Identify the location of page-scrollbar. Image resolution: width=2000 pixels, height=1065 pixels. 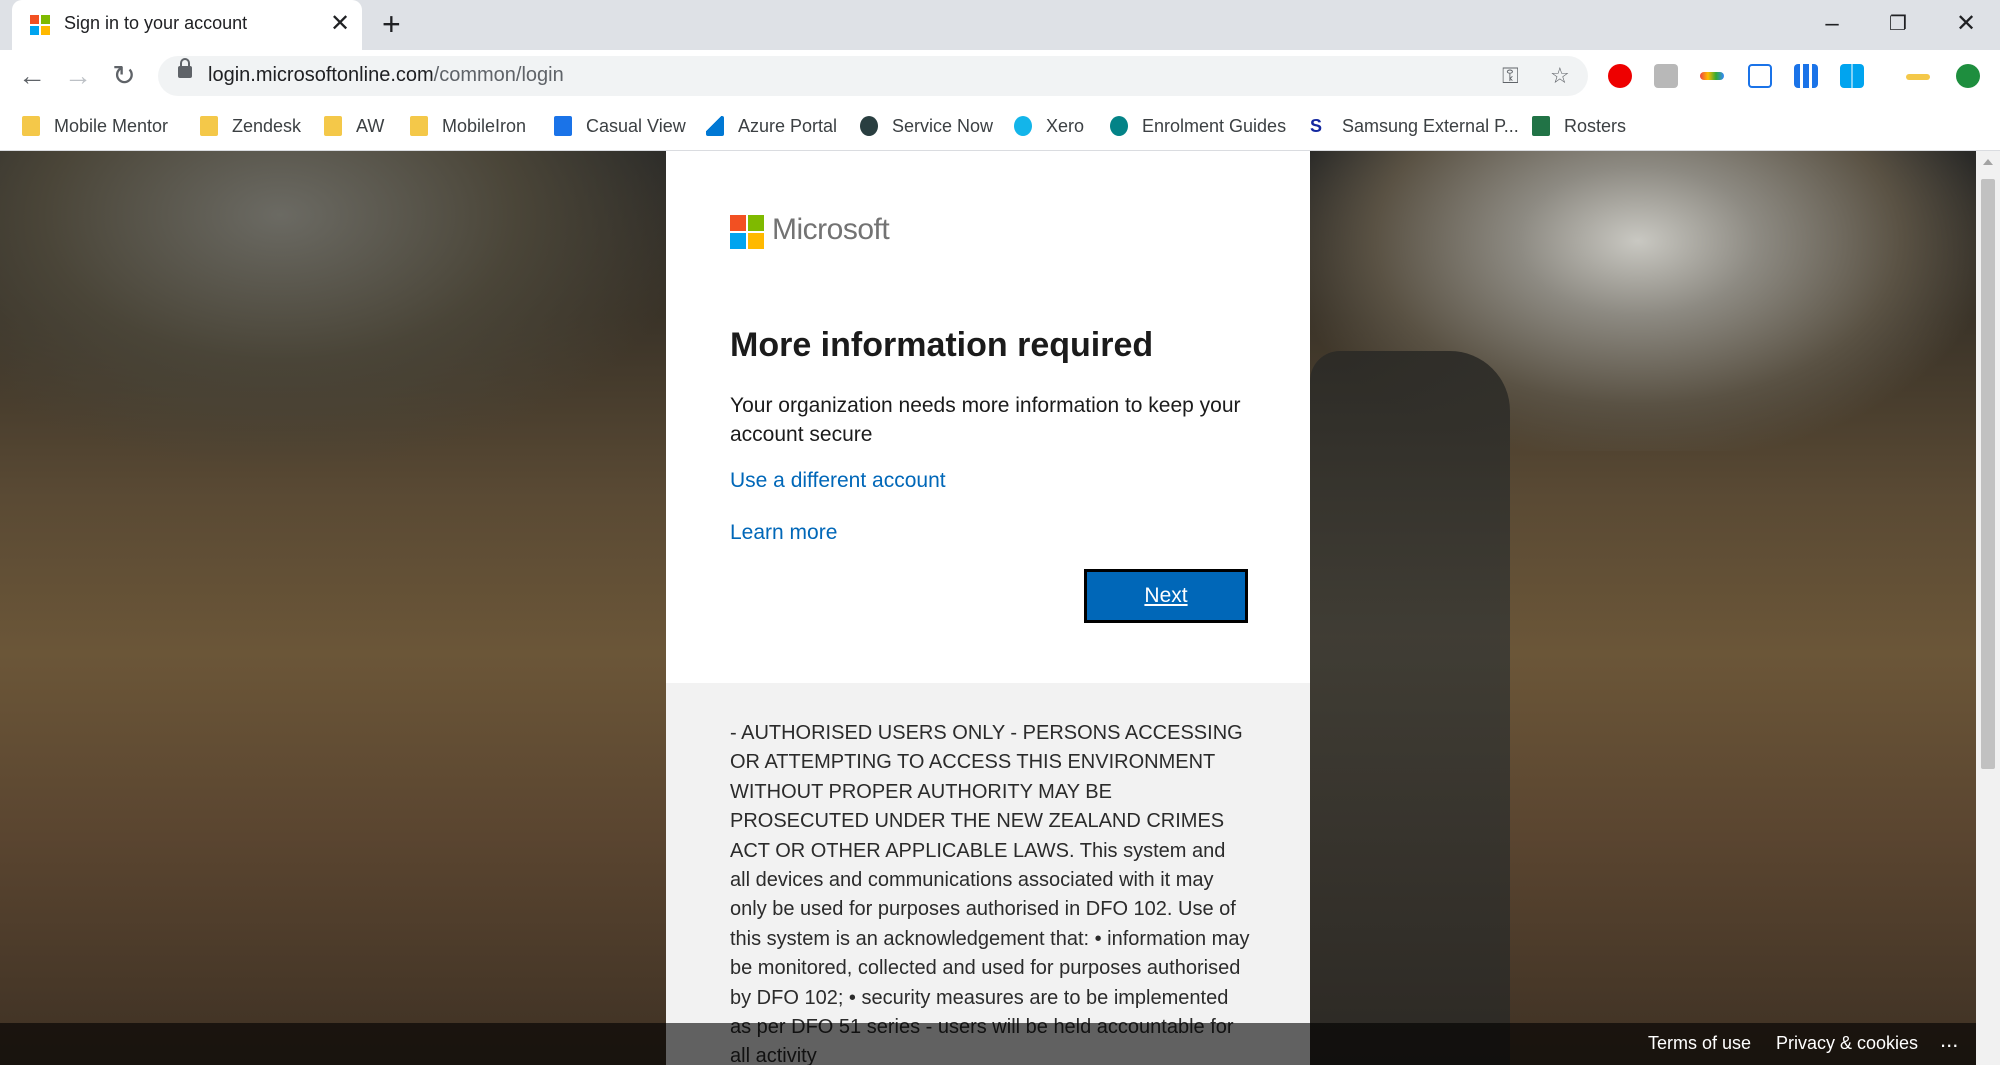
(1988, 608).